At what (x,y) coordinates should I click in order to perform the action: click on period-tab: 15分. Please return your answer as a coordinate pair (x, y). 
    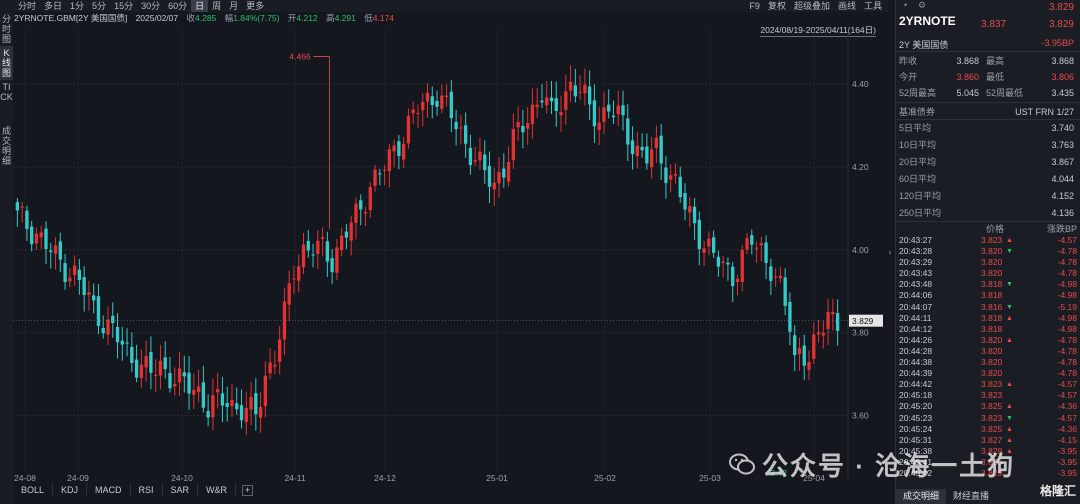
    Looking at the image, I should click on (123, 6).